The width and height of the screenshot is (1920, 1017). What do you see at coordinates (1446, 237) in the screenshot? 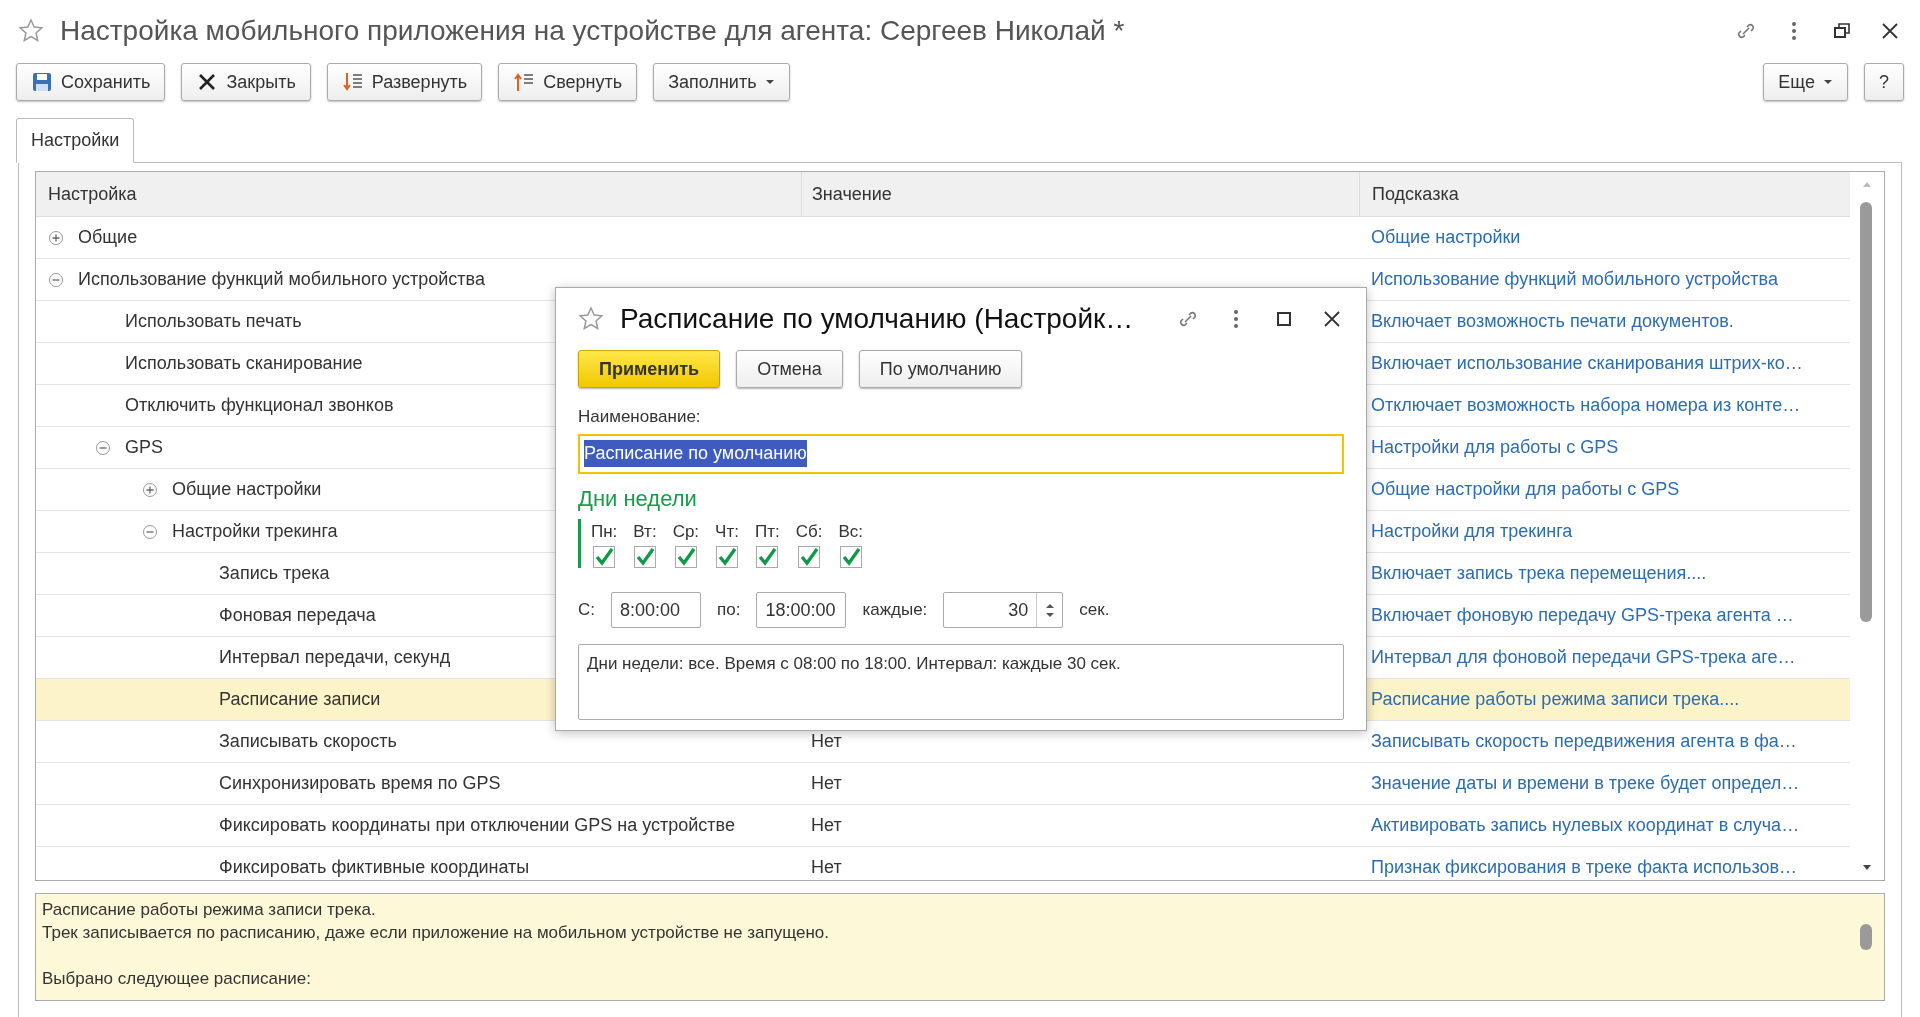
I see `hint-link: Общие настройки` at bounding box center [1446, 237].